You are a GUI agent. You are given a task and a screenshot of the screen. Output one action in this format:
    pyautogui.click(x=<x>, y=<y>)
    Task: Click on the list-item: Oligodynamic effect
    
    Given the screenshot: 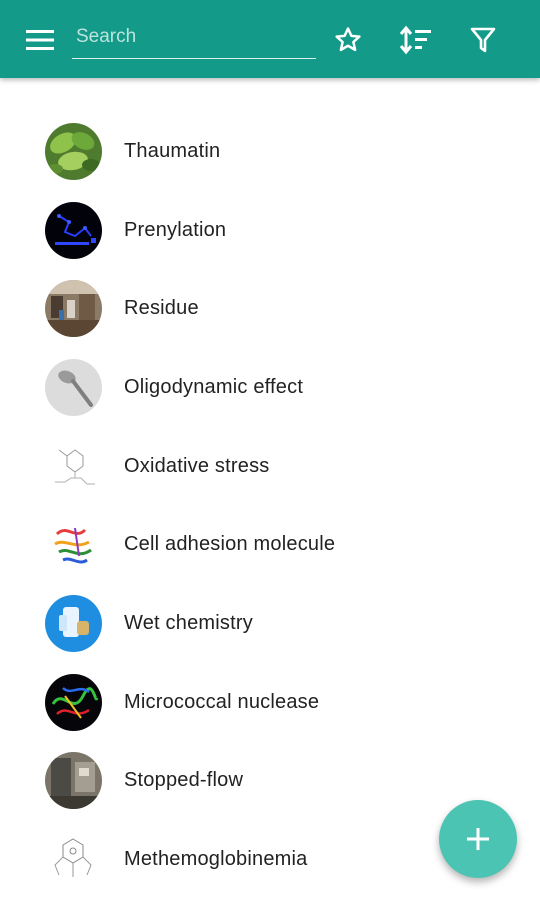 What is the action you would take?
    pyautogui.click(x=270, y=387)
    